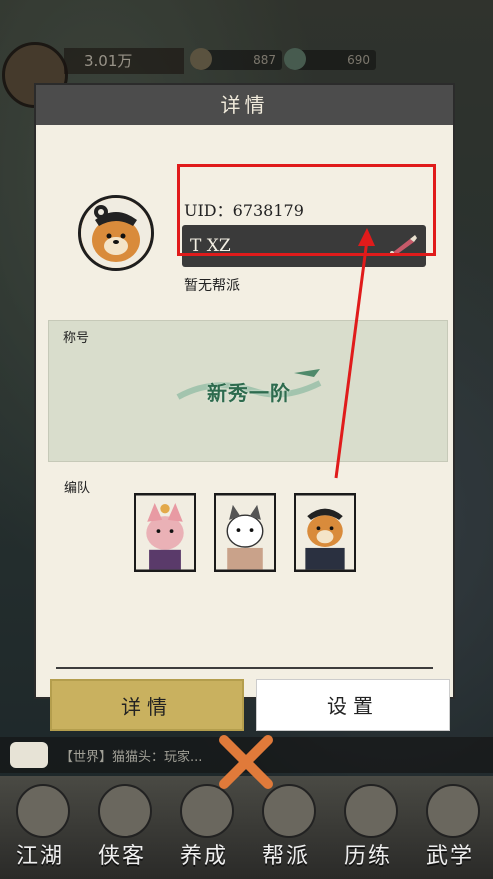  I want to click on cat-hero-icon, so click(245, 532).